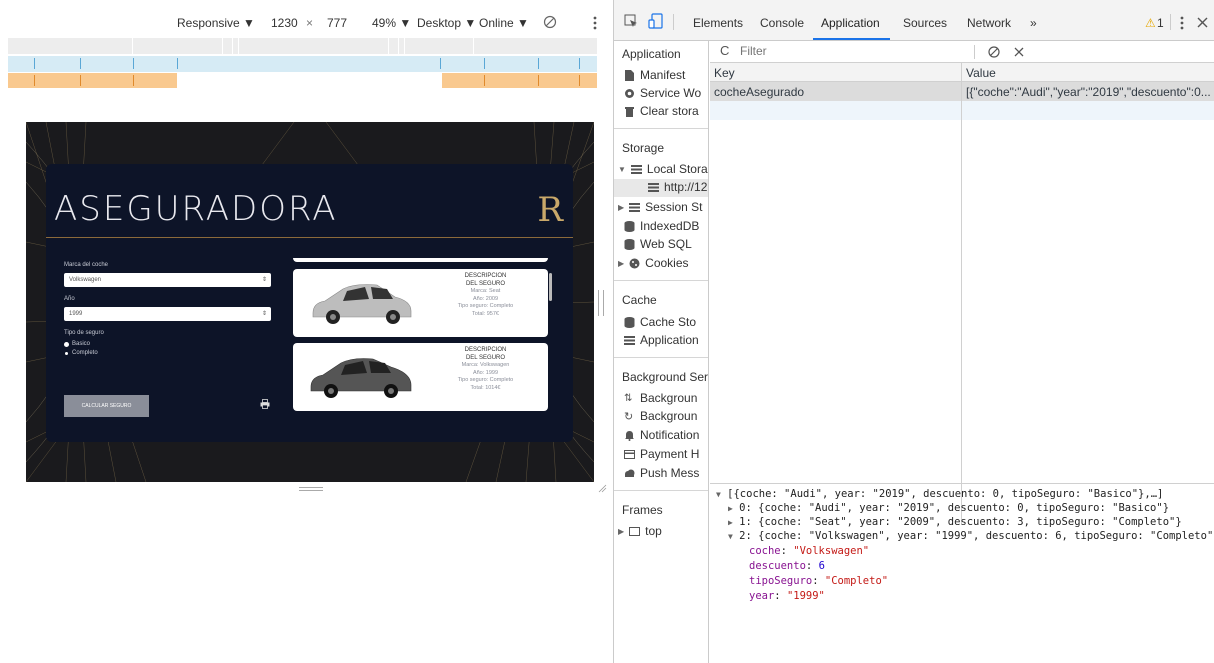 This screenshot has height=663, width=1214. What do you see at coordinates (724, 50) in the screenshot?
I see `refresh-icon: C` at bounding box center [724, 50].